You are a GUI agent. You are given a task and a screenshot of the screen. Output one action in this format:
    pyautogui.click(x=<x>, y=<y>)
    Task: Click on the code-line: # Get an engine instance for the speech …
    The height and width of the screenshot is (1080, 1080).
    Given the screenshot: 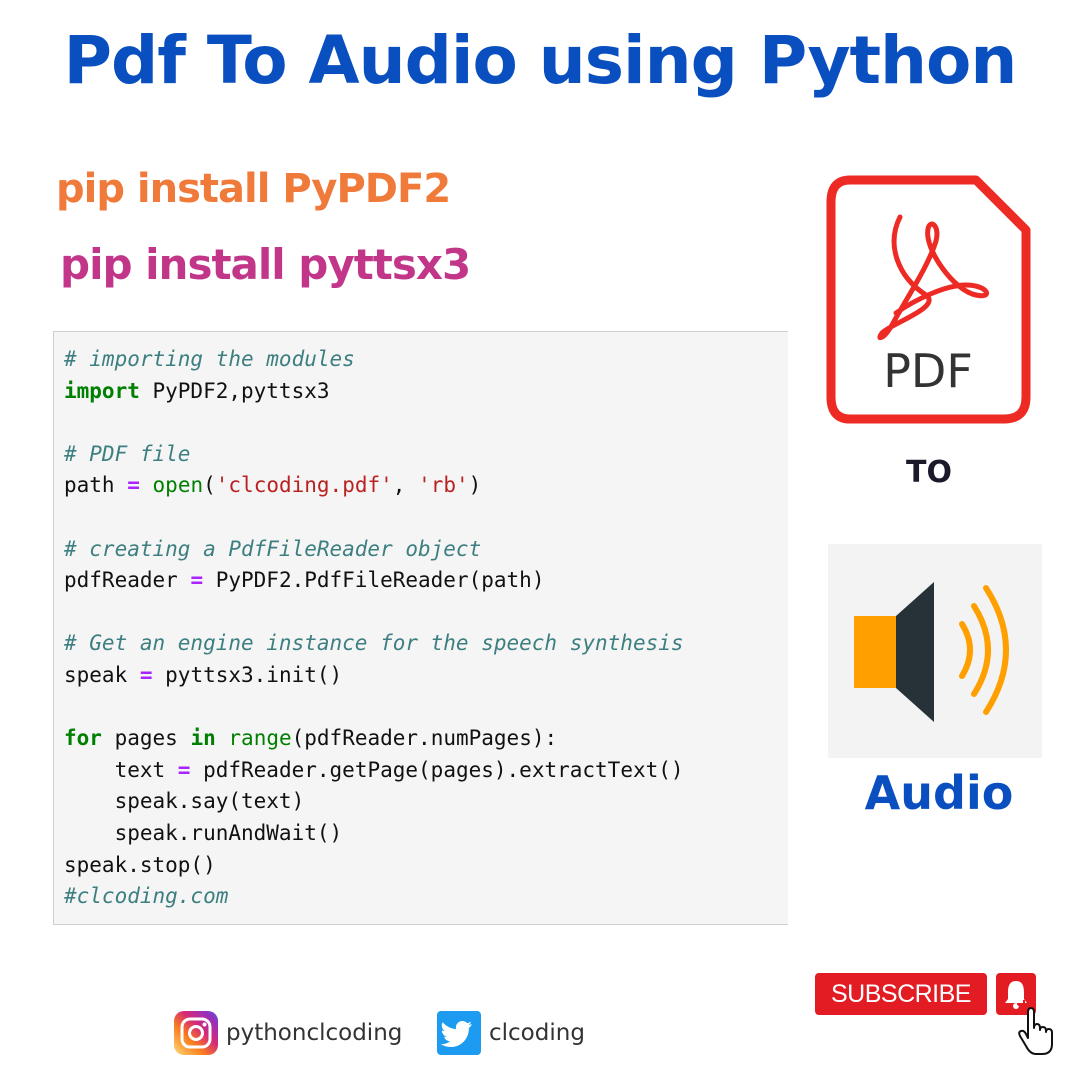 What is the action you would take?
    pyautogui.click(x=426, y=644)
    